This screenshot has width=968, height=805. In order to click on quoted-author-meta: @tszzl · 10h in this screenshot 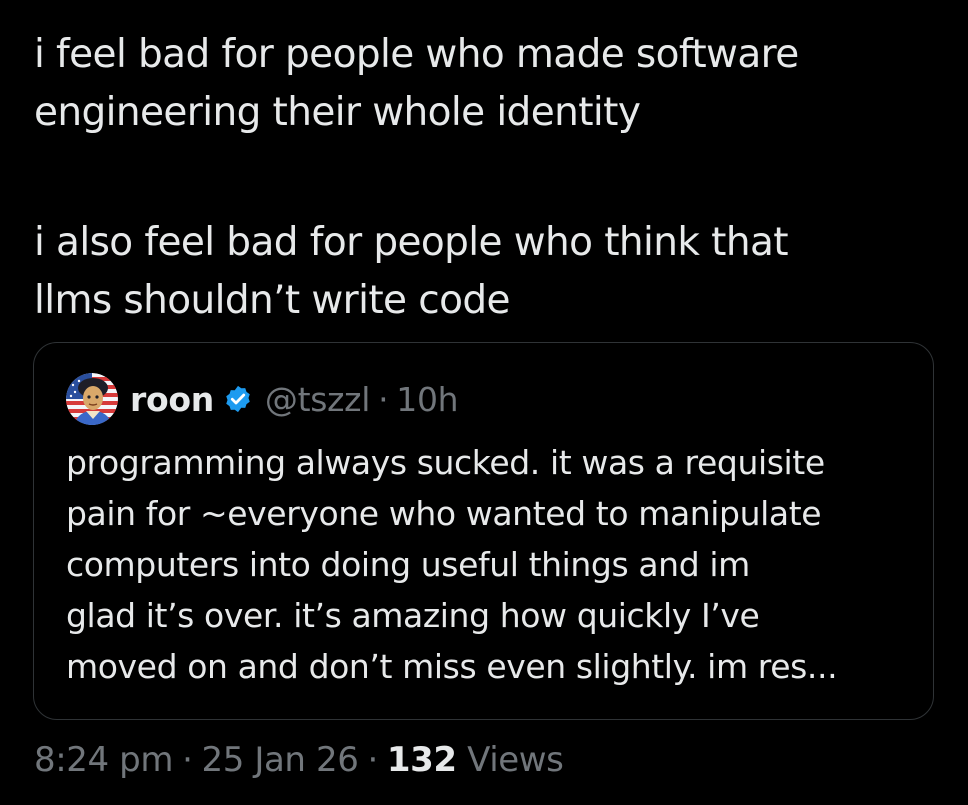, I will do `click(362, 399)`.